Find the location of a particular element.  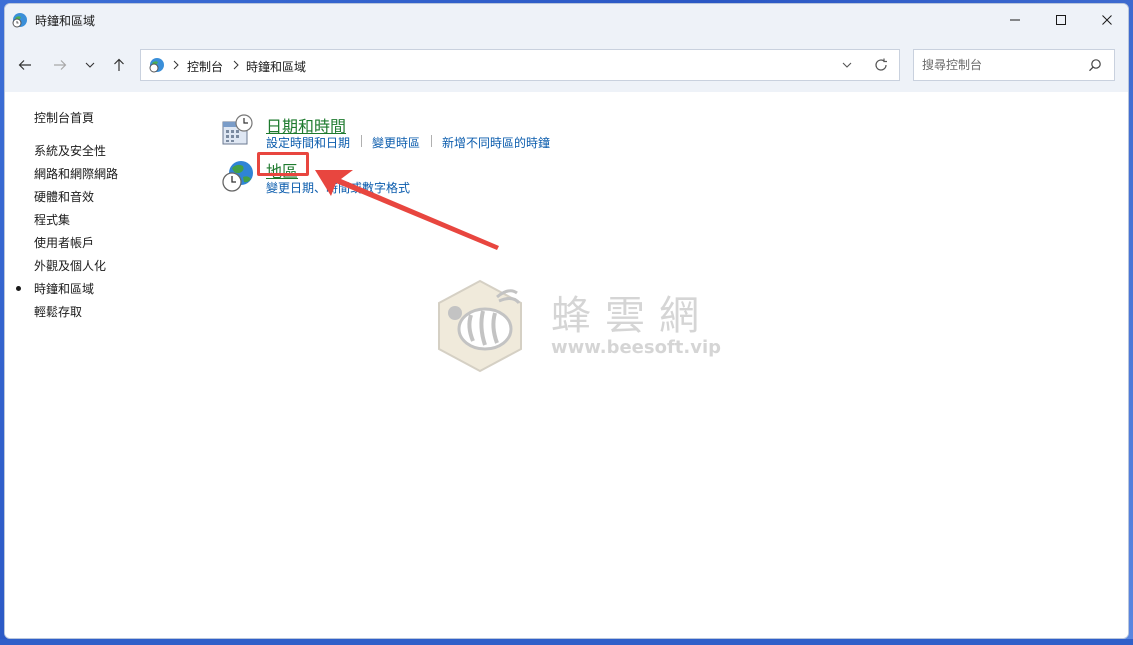

minimize-icon is located at coordinates (1015, 20).